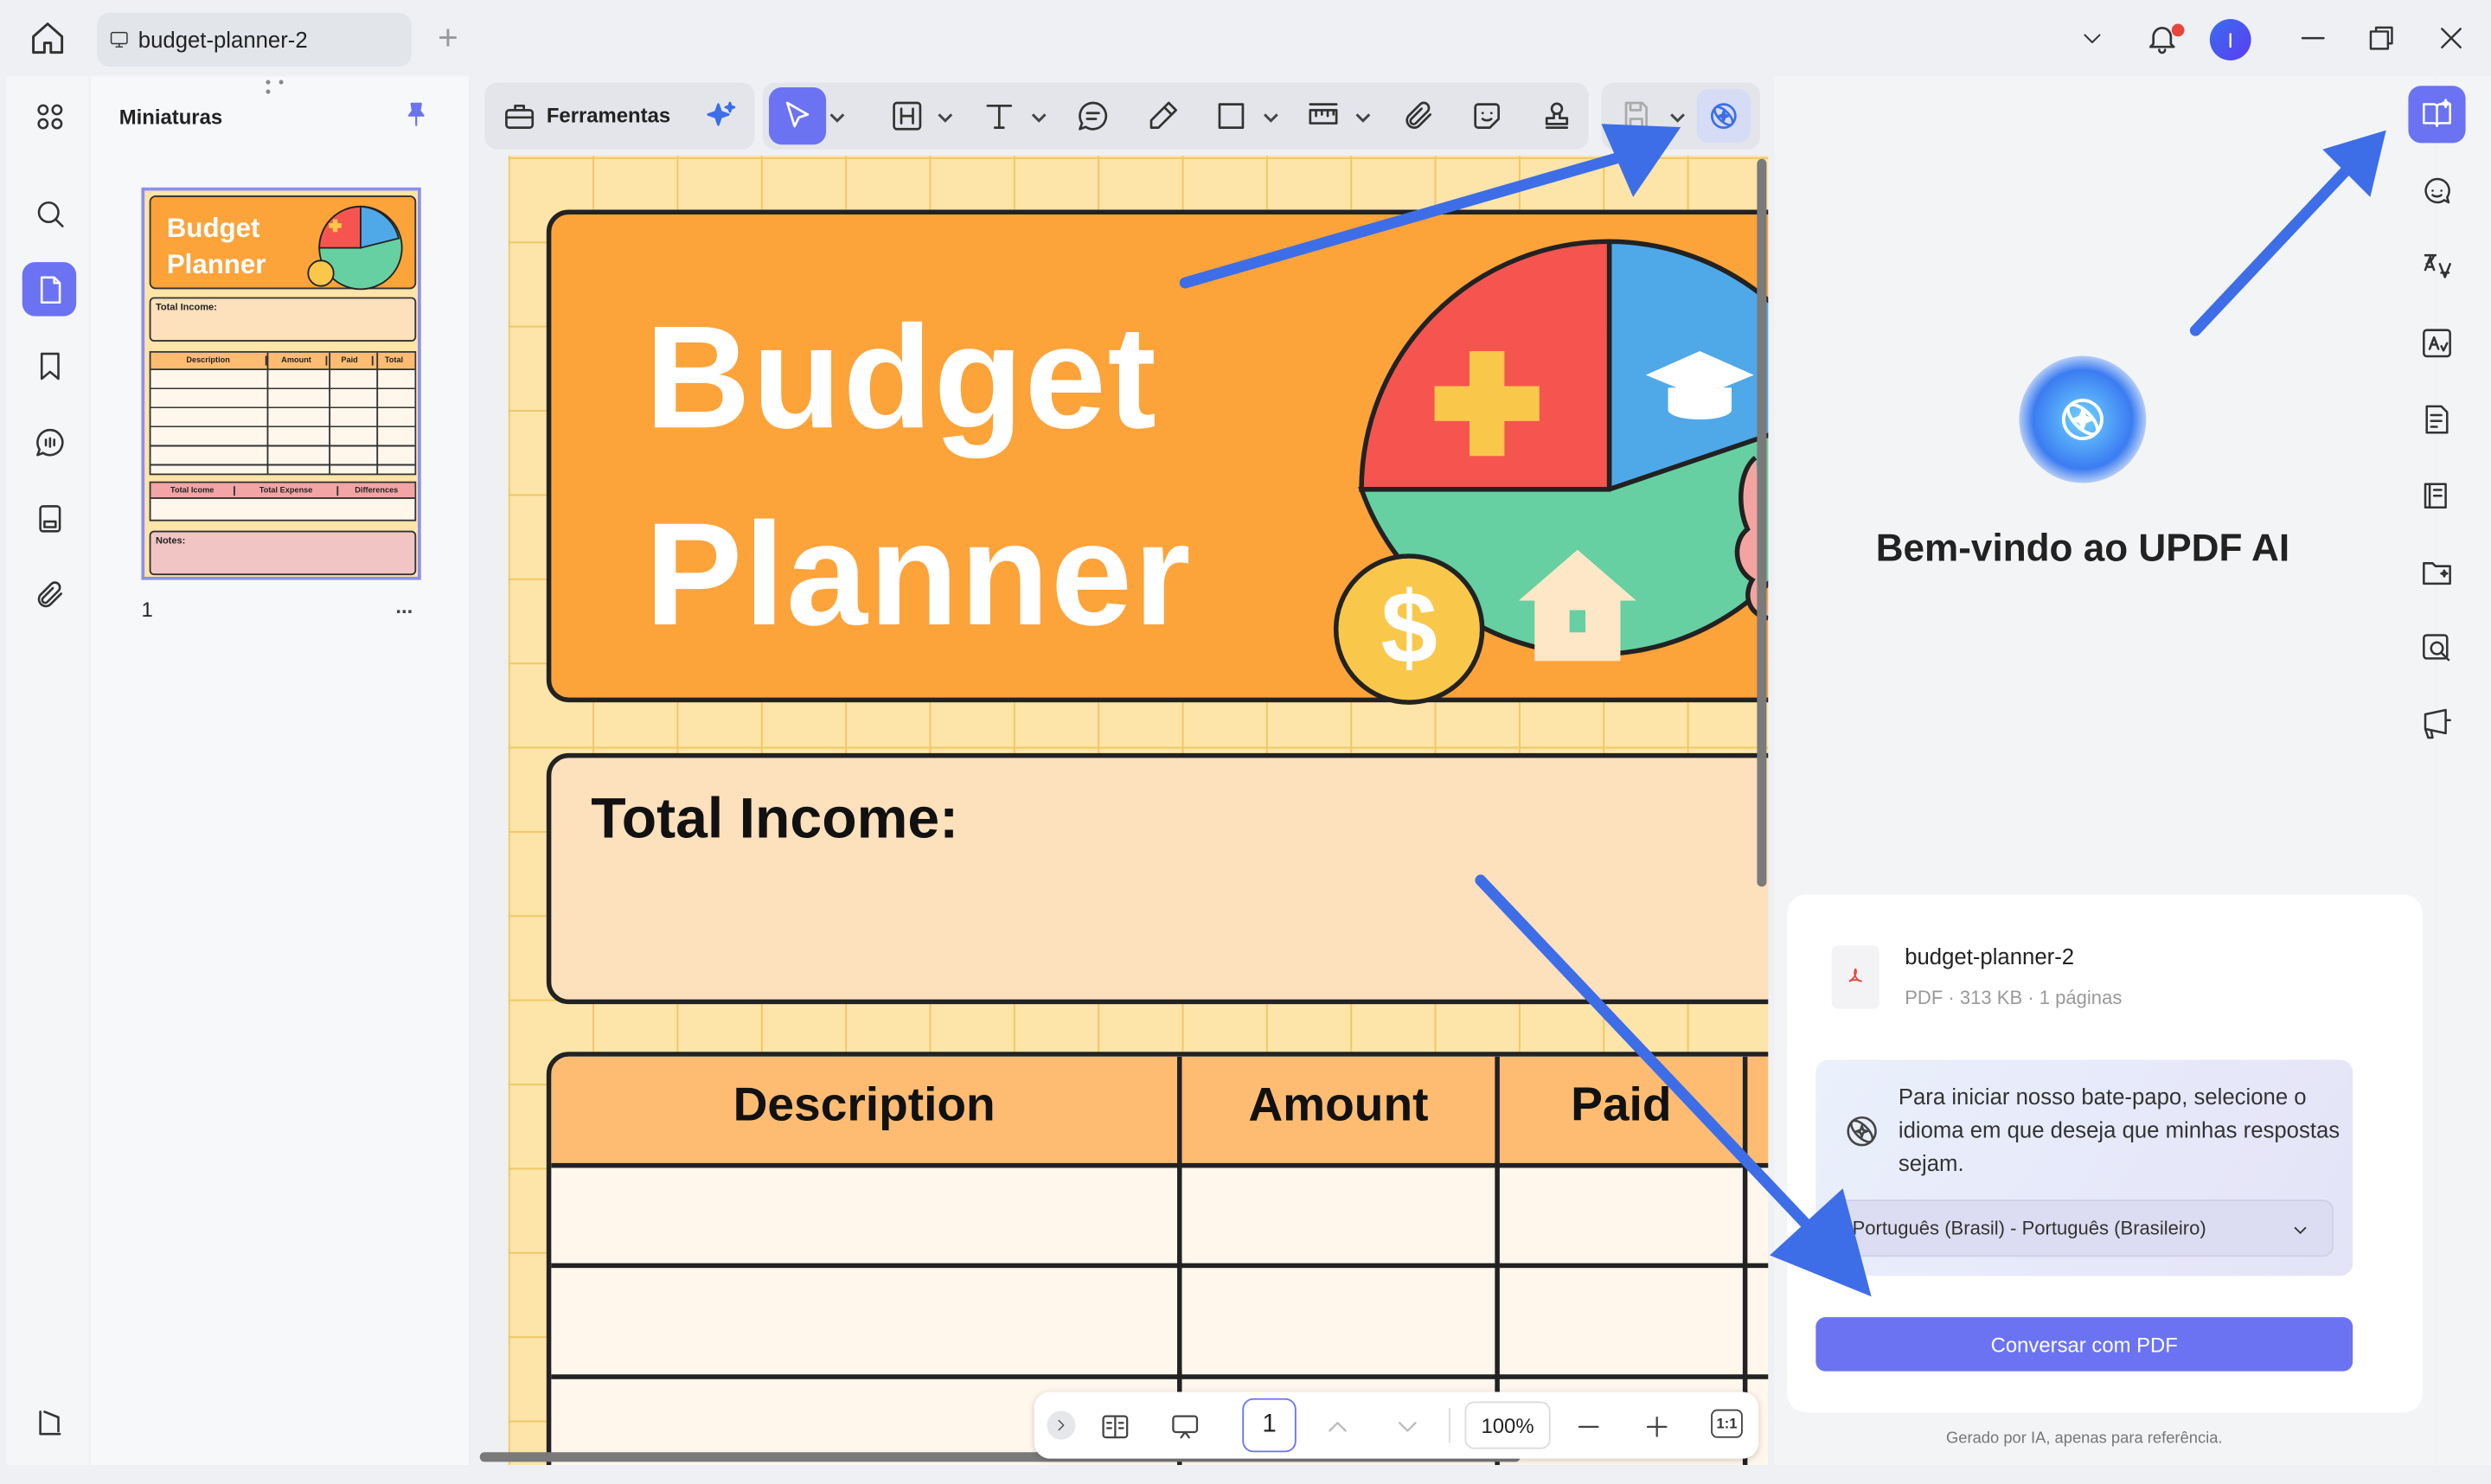  I want to click on ai-chat-book-icon, so click(2437, 115).